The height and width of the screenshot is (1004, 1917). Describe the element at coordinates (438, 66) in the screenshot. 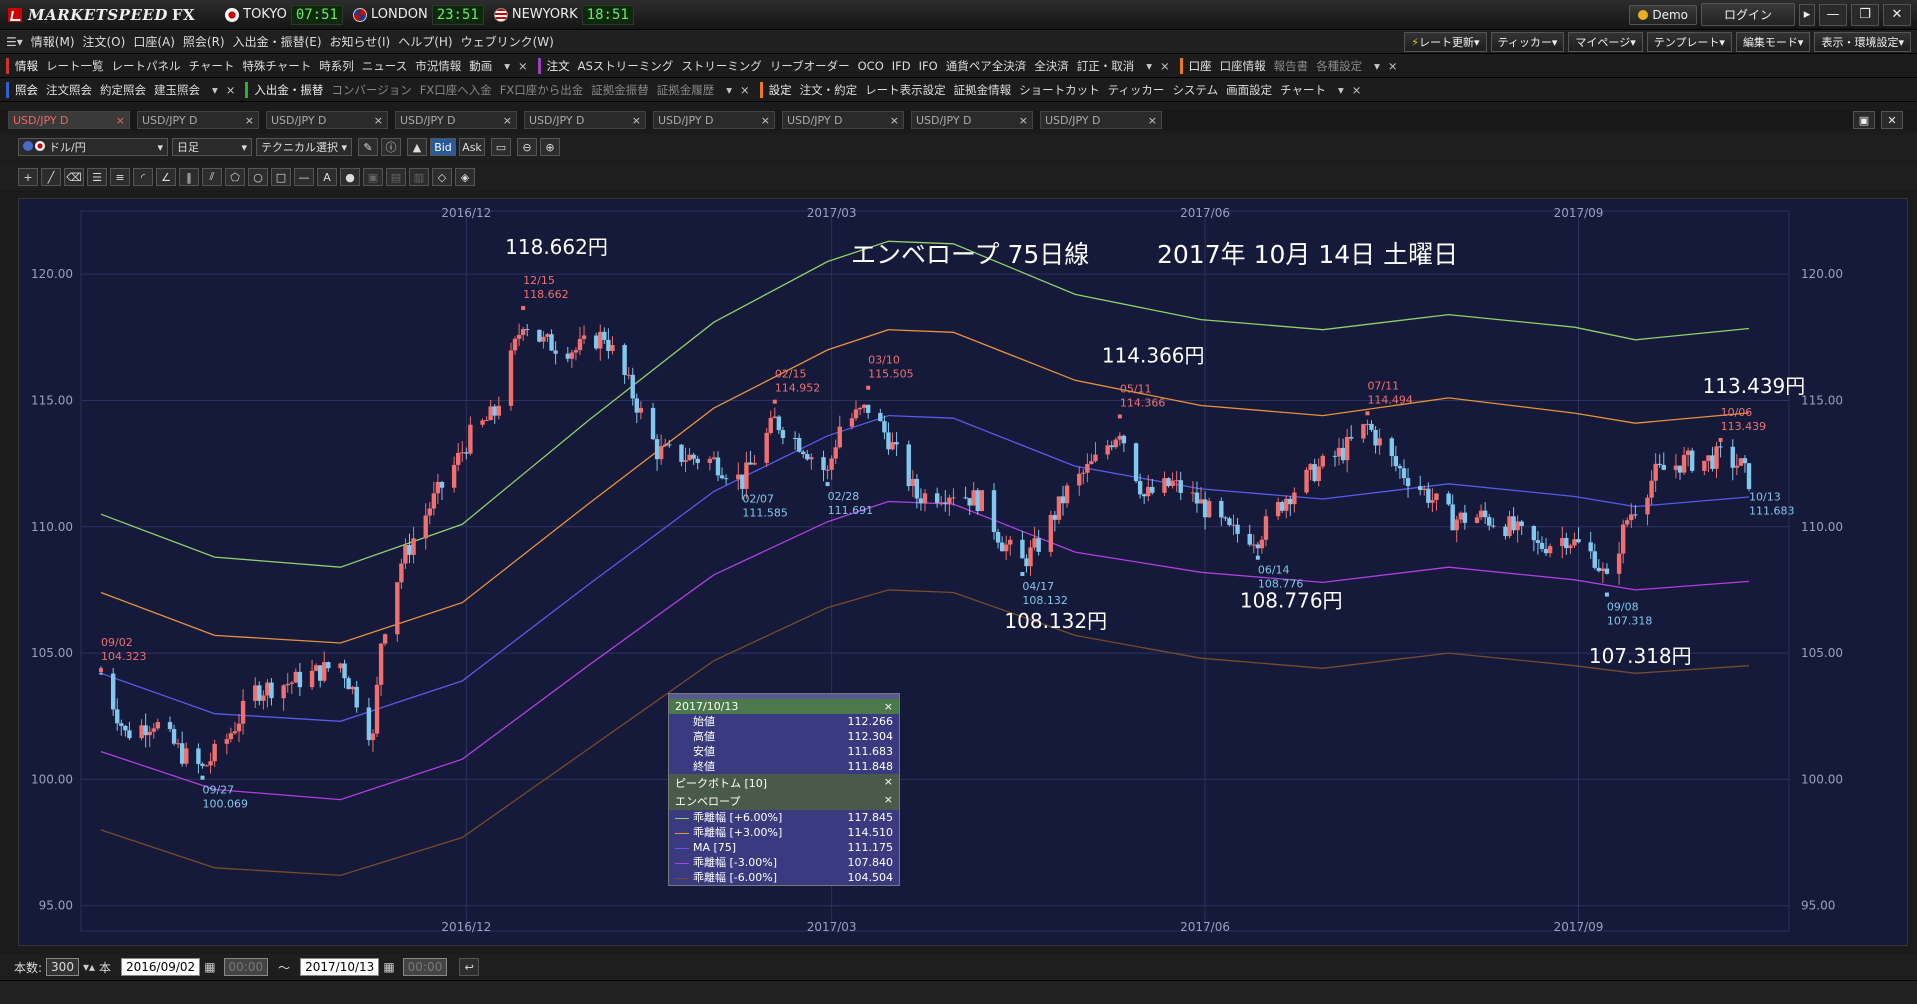

I see `tool-market: 市況情報` at that location.